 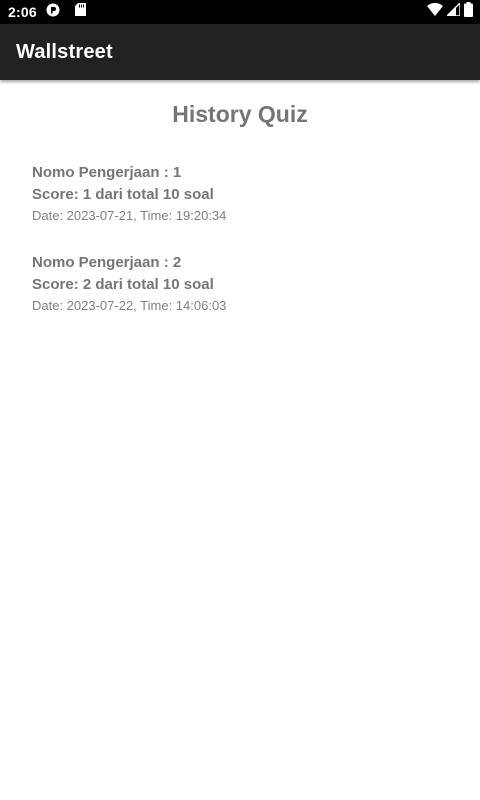 I want to click on score-text: Score: 2 dari total 10 soal, so click(x=123, y=284).